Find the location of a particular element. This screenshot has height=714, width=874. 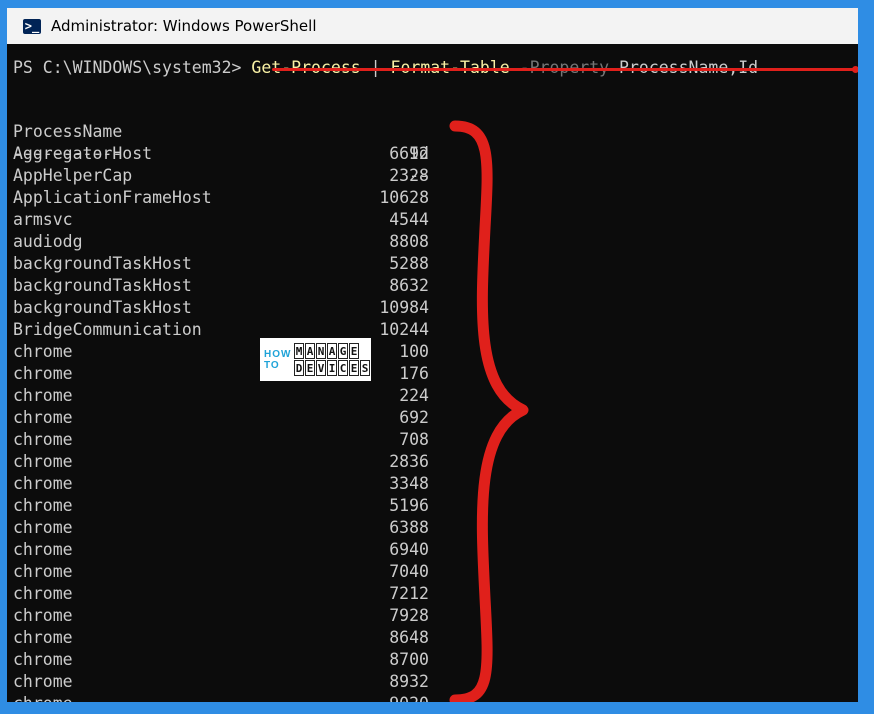

logo-letter: M is located at coordinates (299, 351).